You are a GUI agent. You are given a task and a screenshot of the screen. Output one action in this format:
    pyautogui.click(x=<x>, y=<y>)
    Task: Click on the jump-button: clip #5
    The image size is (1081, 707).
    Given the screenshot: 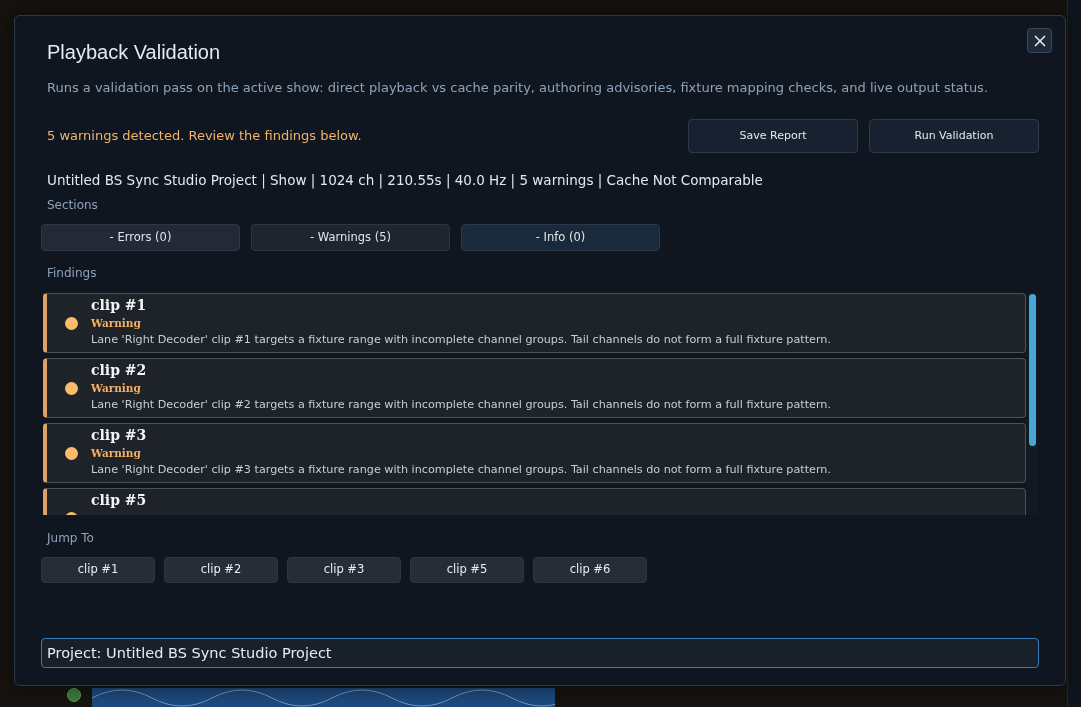 What is the action you would take?
    pyautogui.click(x=467, y=570)
    